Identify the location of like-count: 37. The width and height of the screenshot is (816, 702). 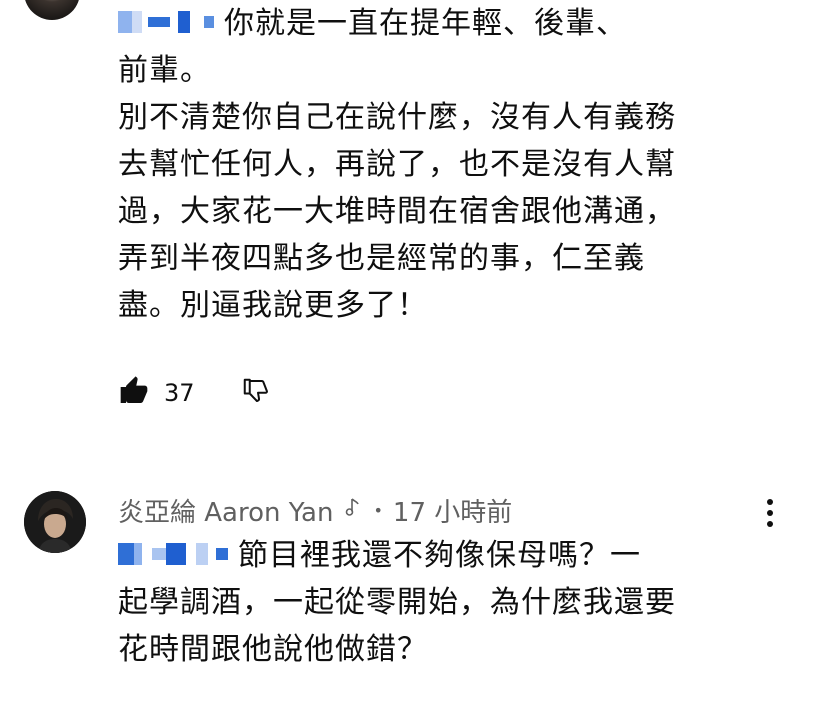
(179, 393).